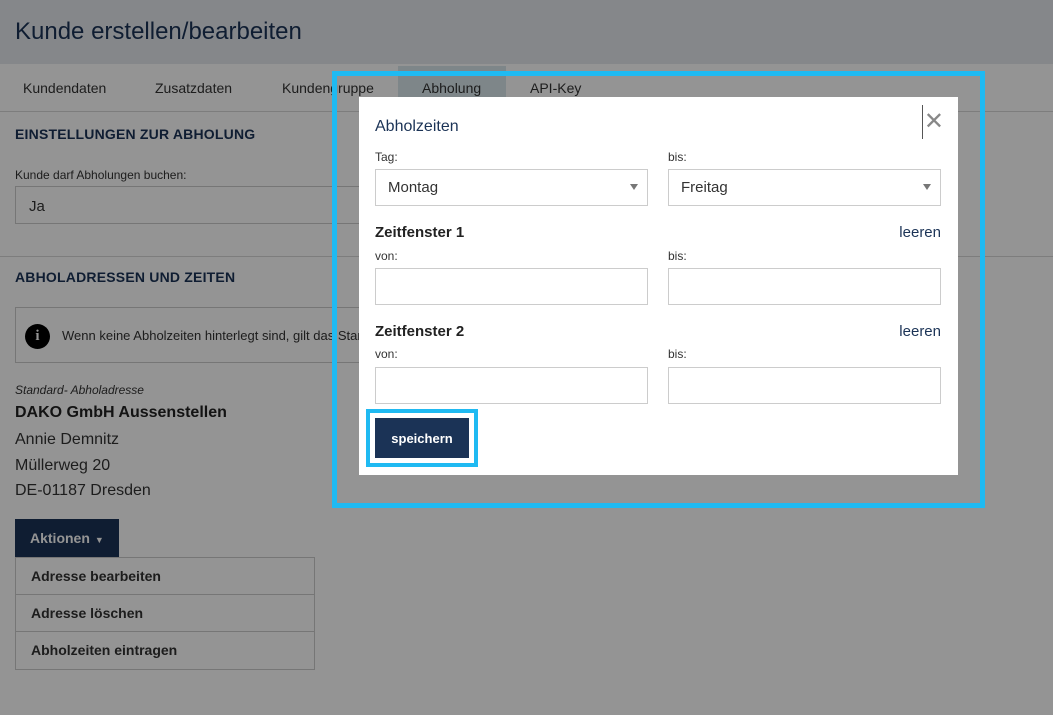 The height and width of the screenshot is (715, 1053). What do you see at coordinates (420, 331) in the screenshot?
I see `window2-title: Zeitfenster 2` at bounding box center [420, 331].